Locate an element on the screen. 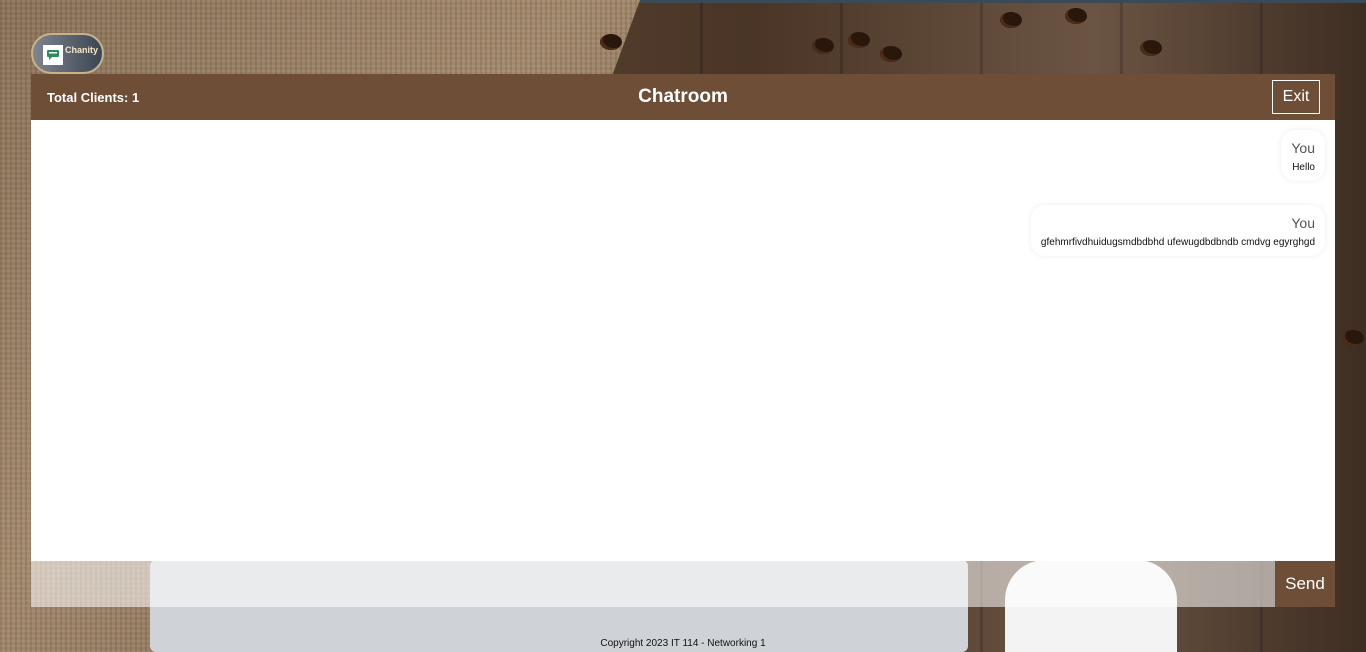  chat-header: Total Clients: 1 Chatroom Exit is located at coordinates (683, 97).